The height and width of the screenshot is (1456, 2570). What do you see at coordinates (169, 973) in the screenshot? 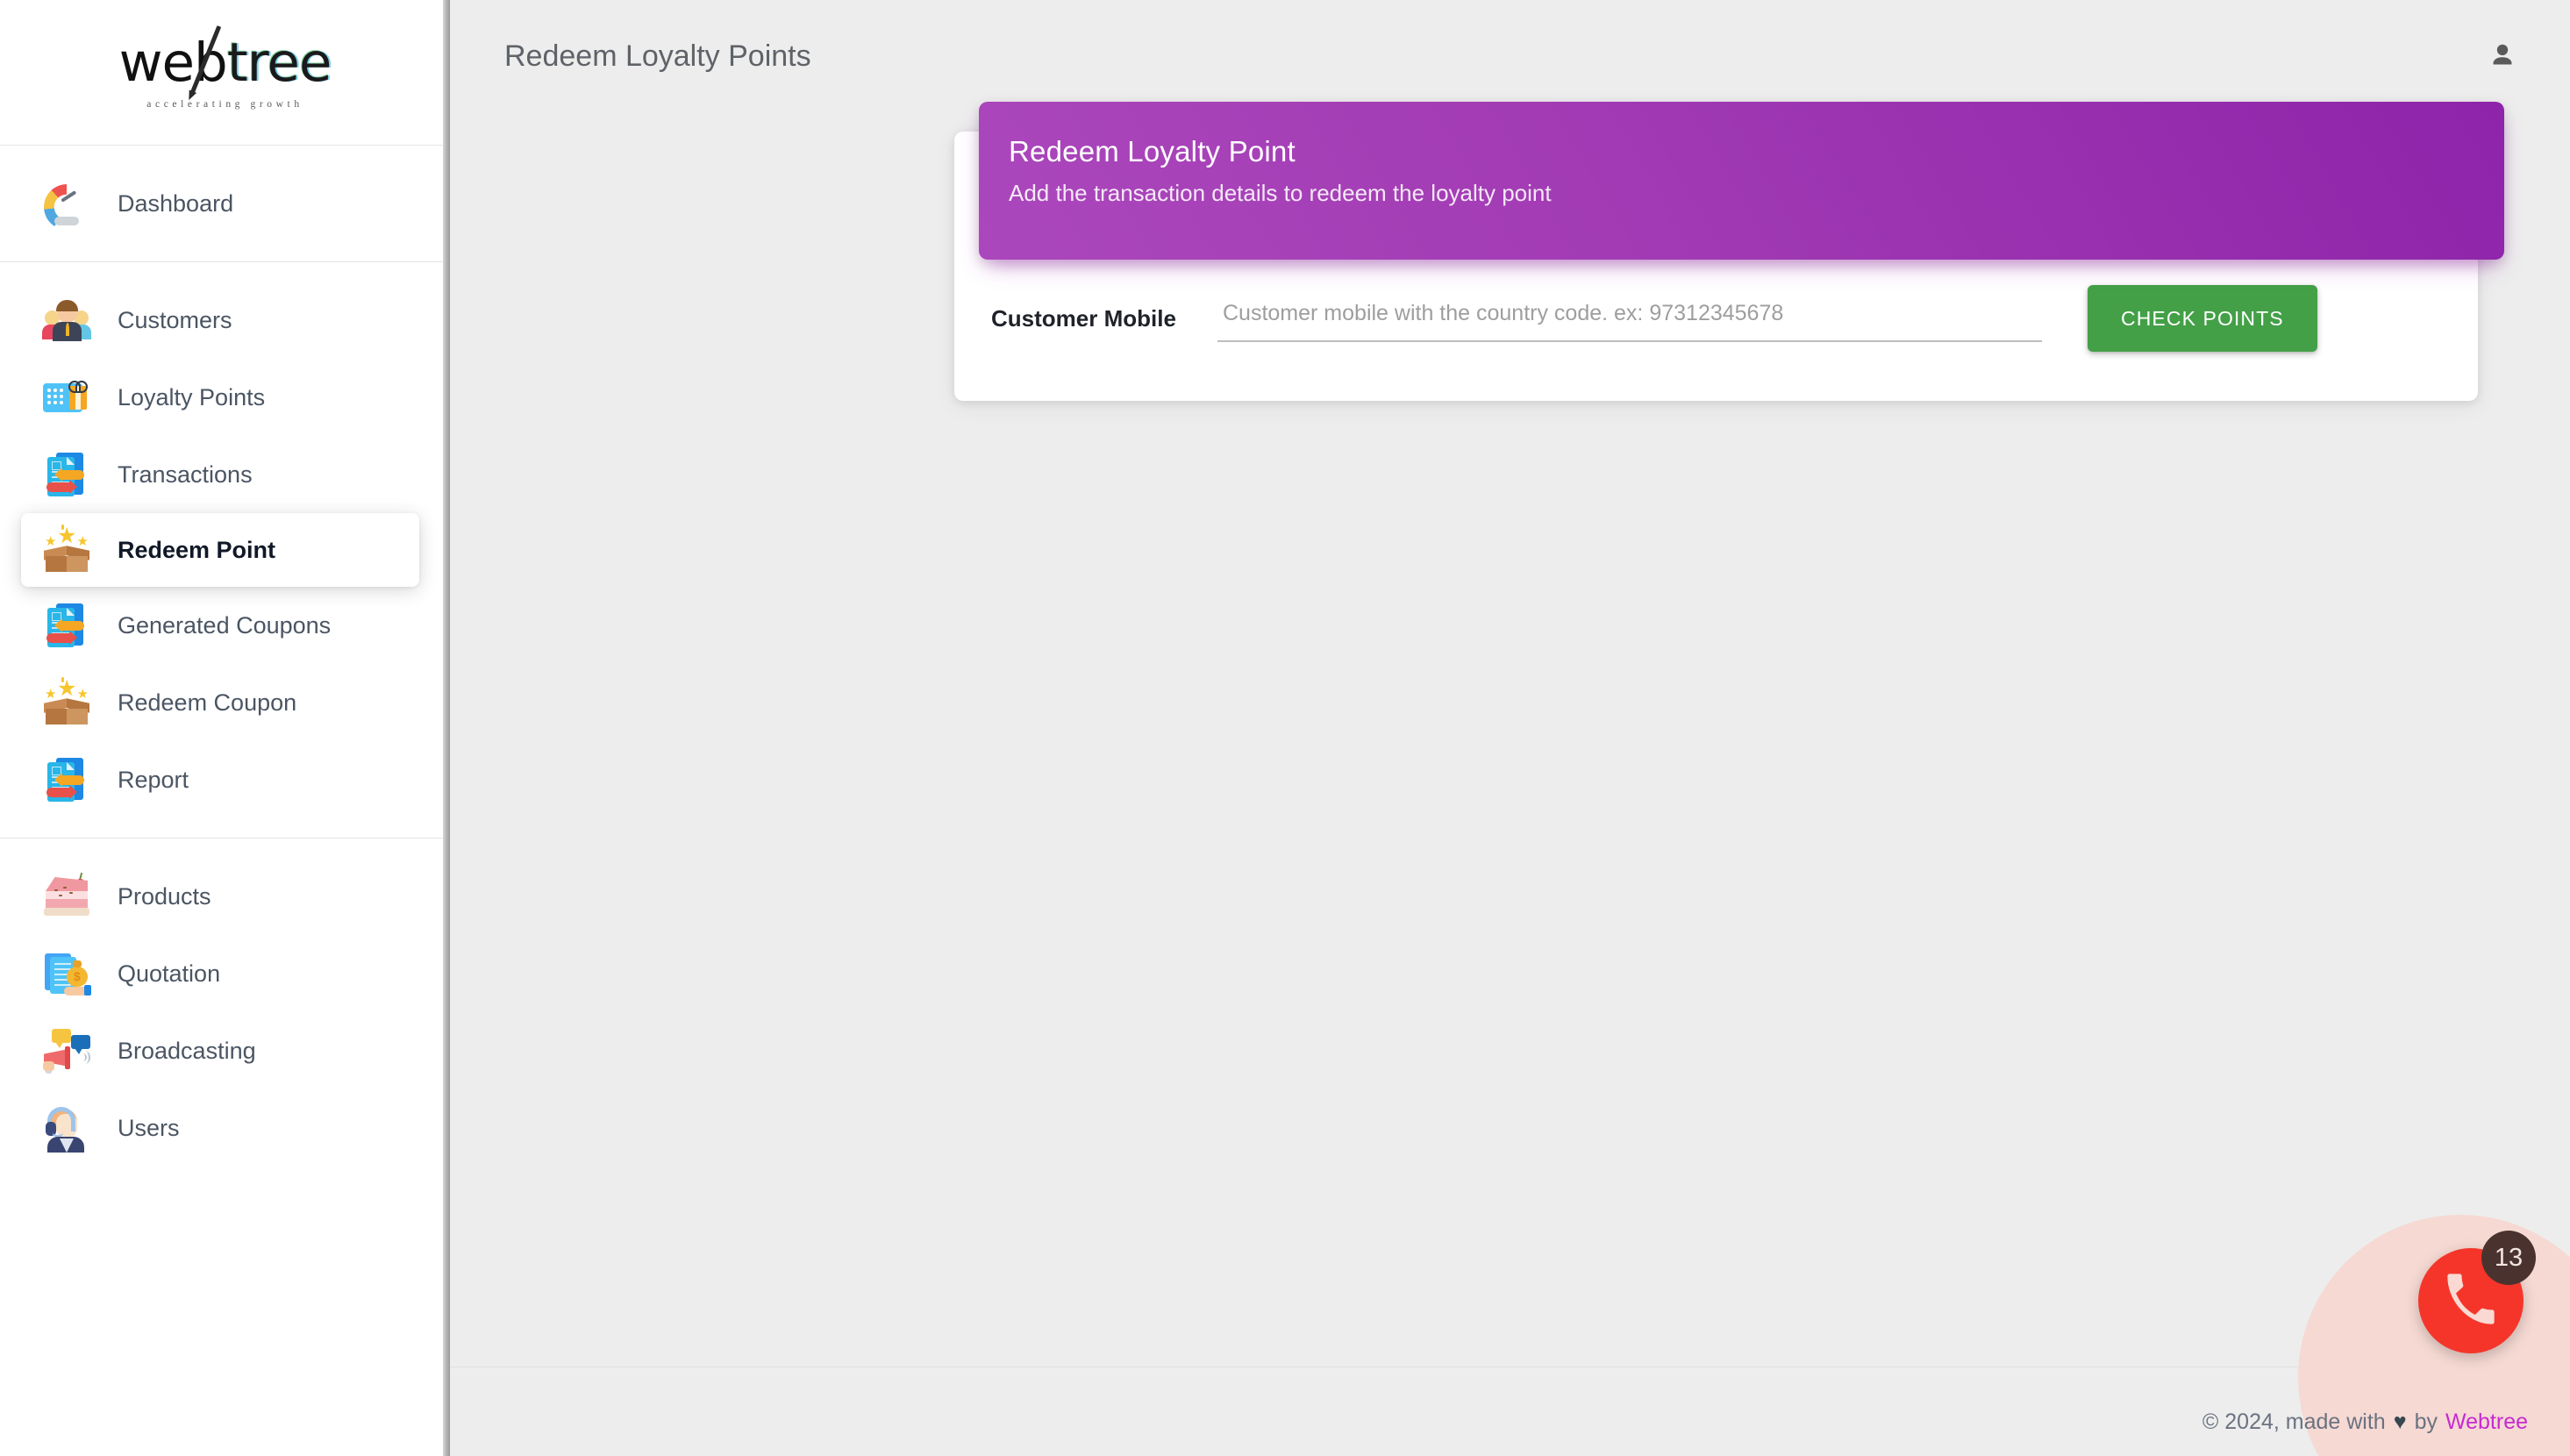
I see `sidebar-item-label: Quotation` at bounding box center [169, 973].